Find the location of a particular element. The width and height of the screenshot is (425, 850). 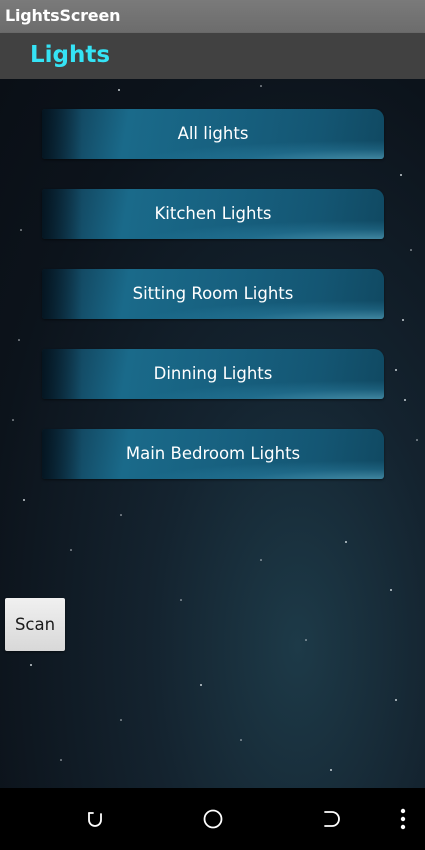

button-label: Sitting Room Lights is located at coordinates (213, 293).